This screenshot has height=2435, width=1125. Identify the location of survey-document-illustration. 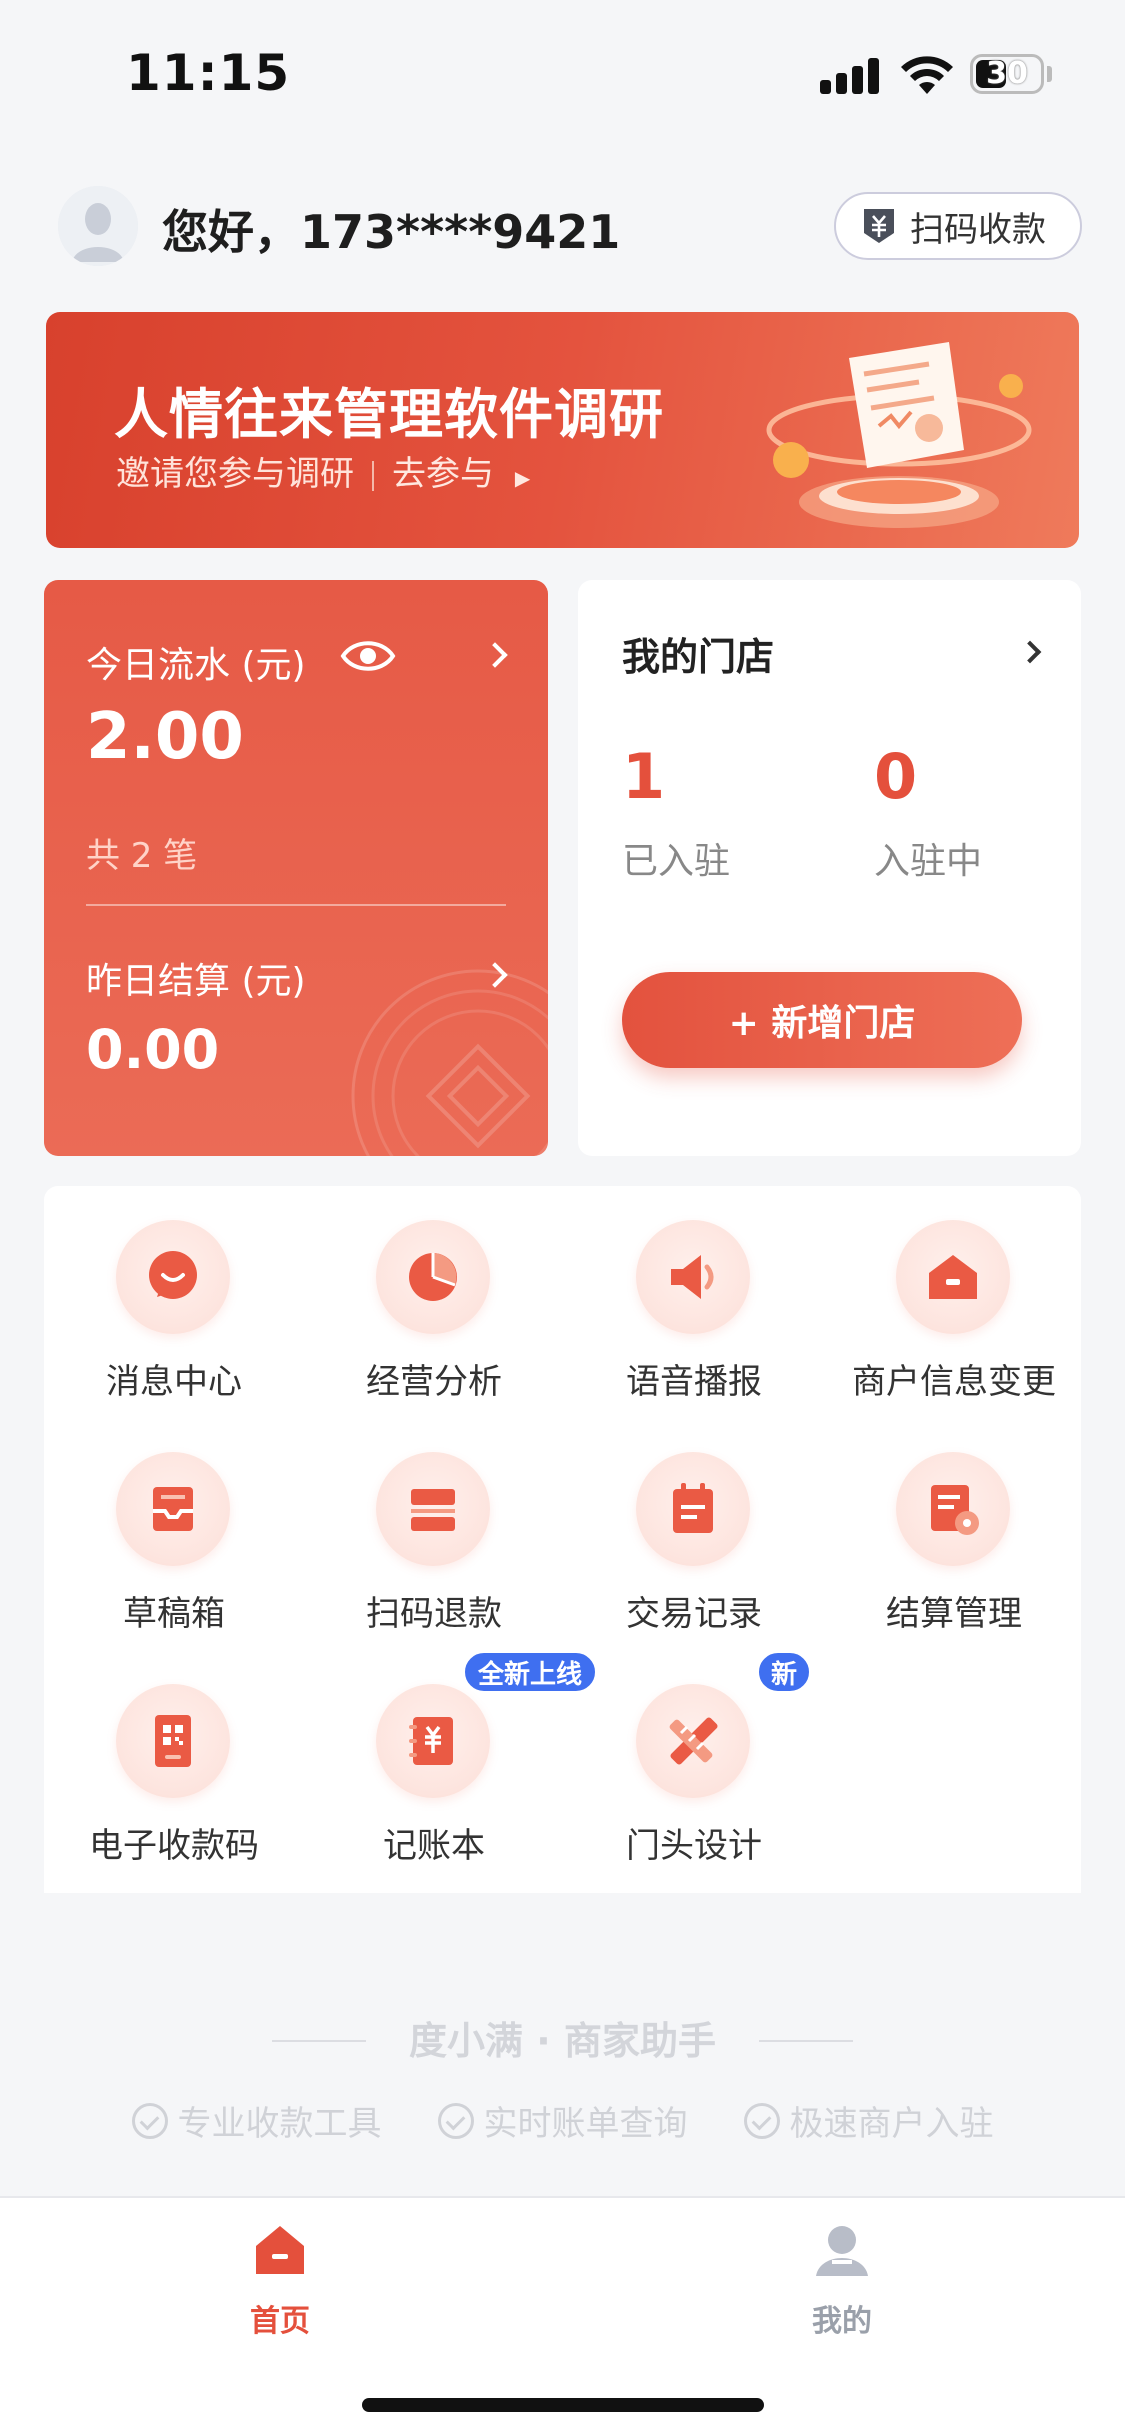
(899, 435).